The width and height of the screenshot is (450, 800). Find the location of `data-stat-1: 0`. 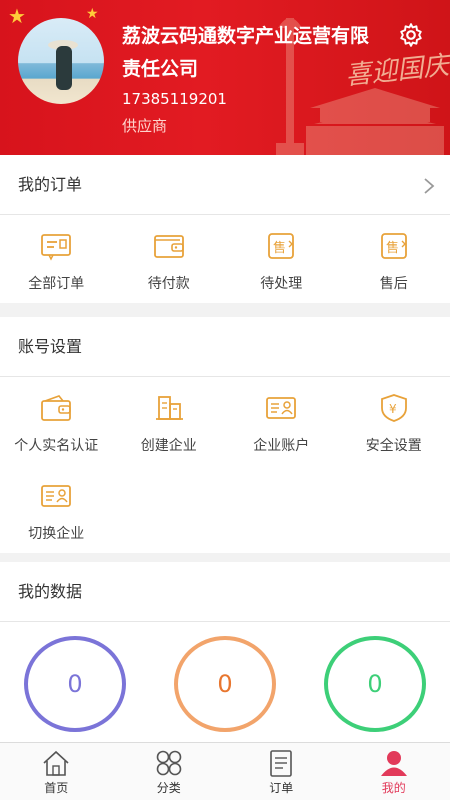

data-stat-1: 0 is located at coordinates (75, 688).